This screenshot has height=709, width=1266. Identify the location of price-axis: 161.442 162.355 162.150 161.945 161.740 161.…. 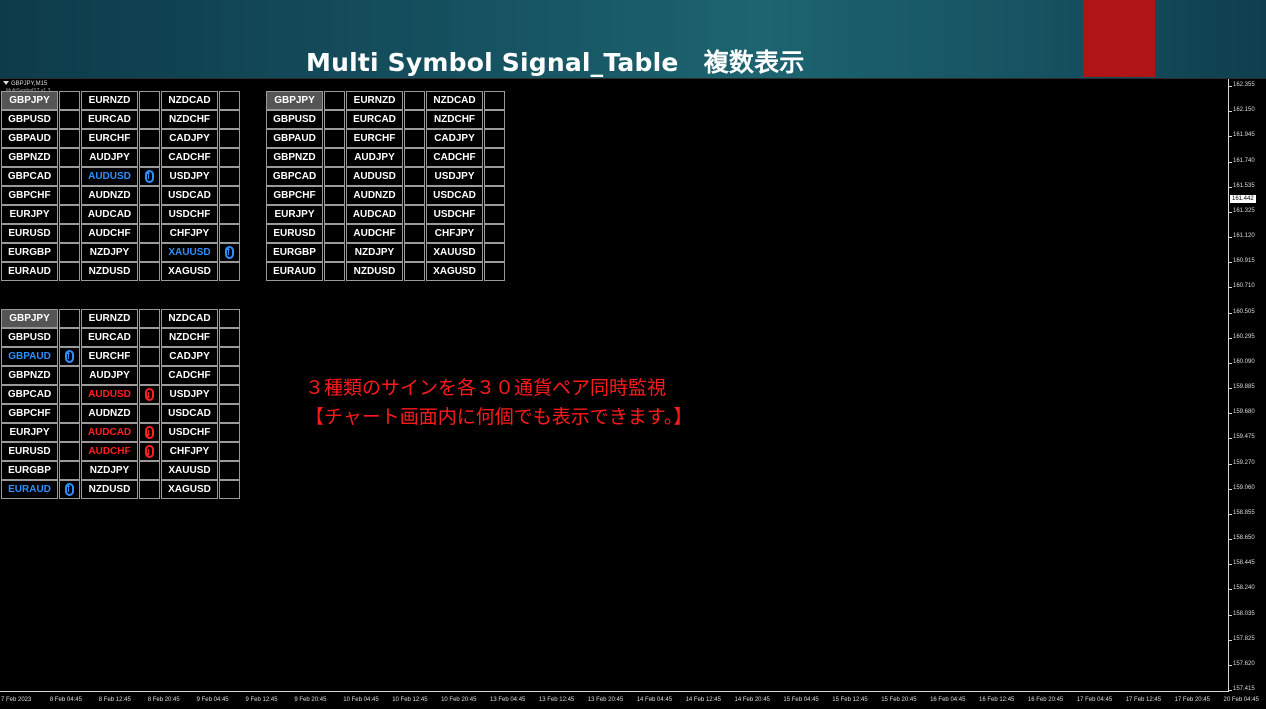
(1247, 385).